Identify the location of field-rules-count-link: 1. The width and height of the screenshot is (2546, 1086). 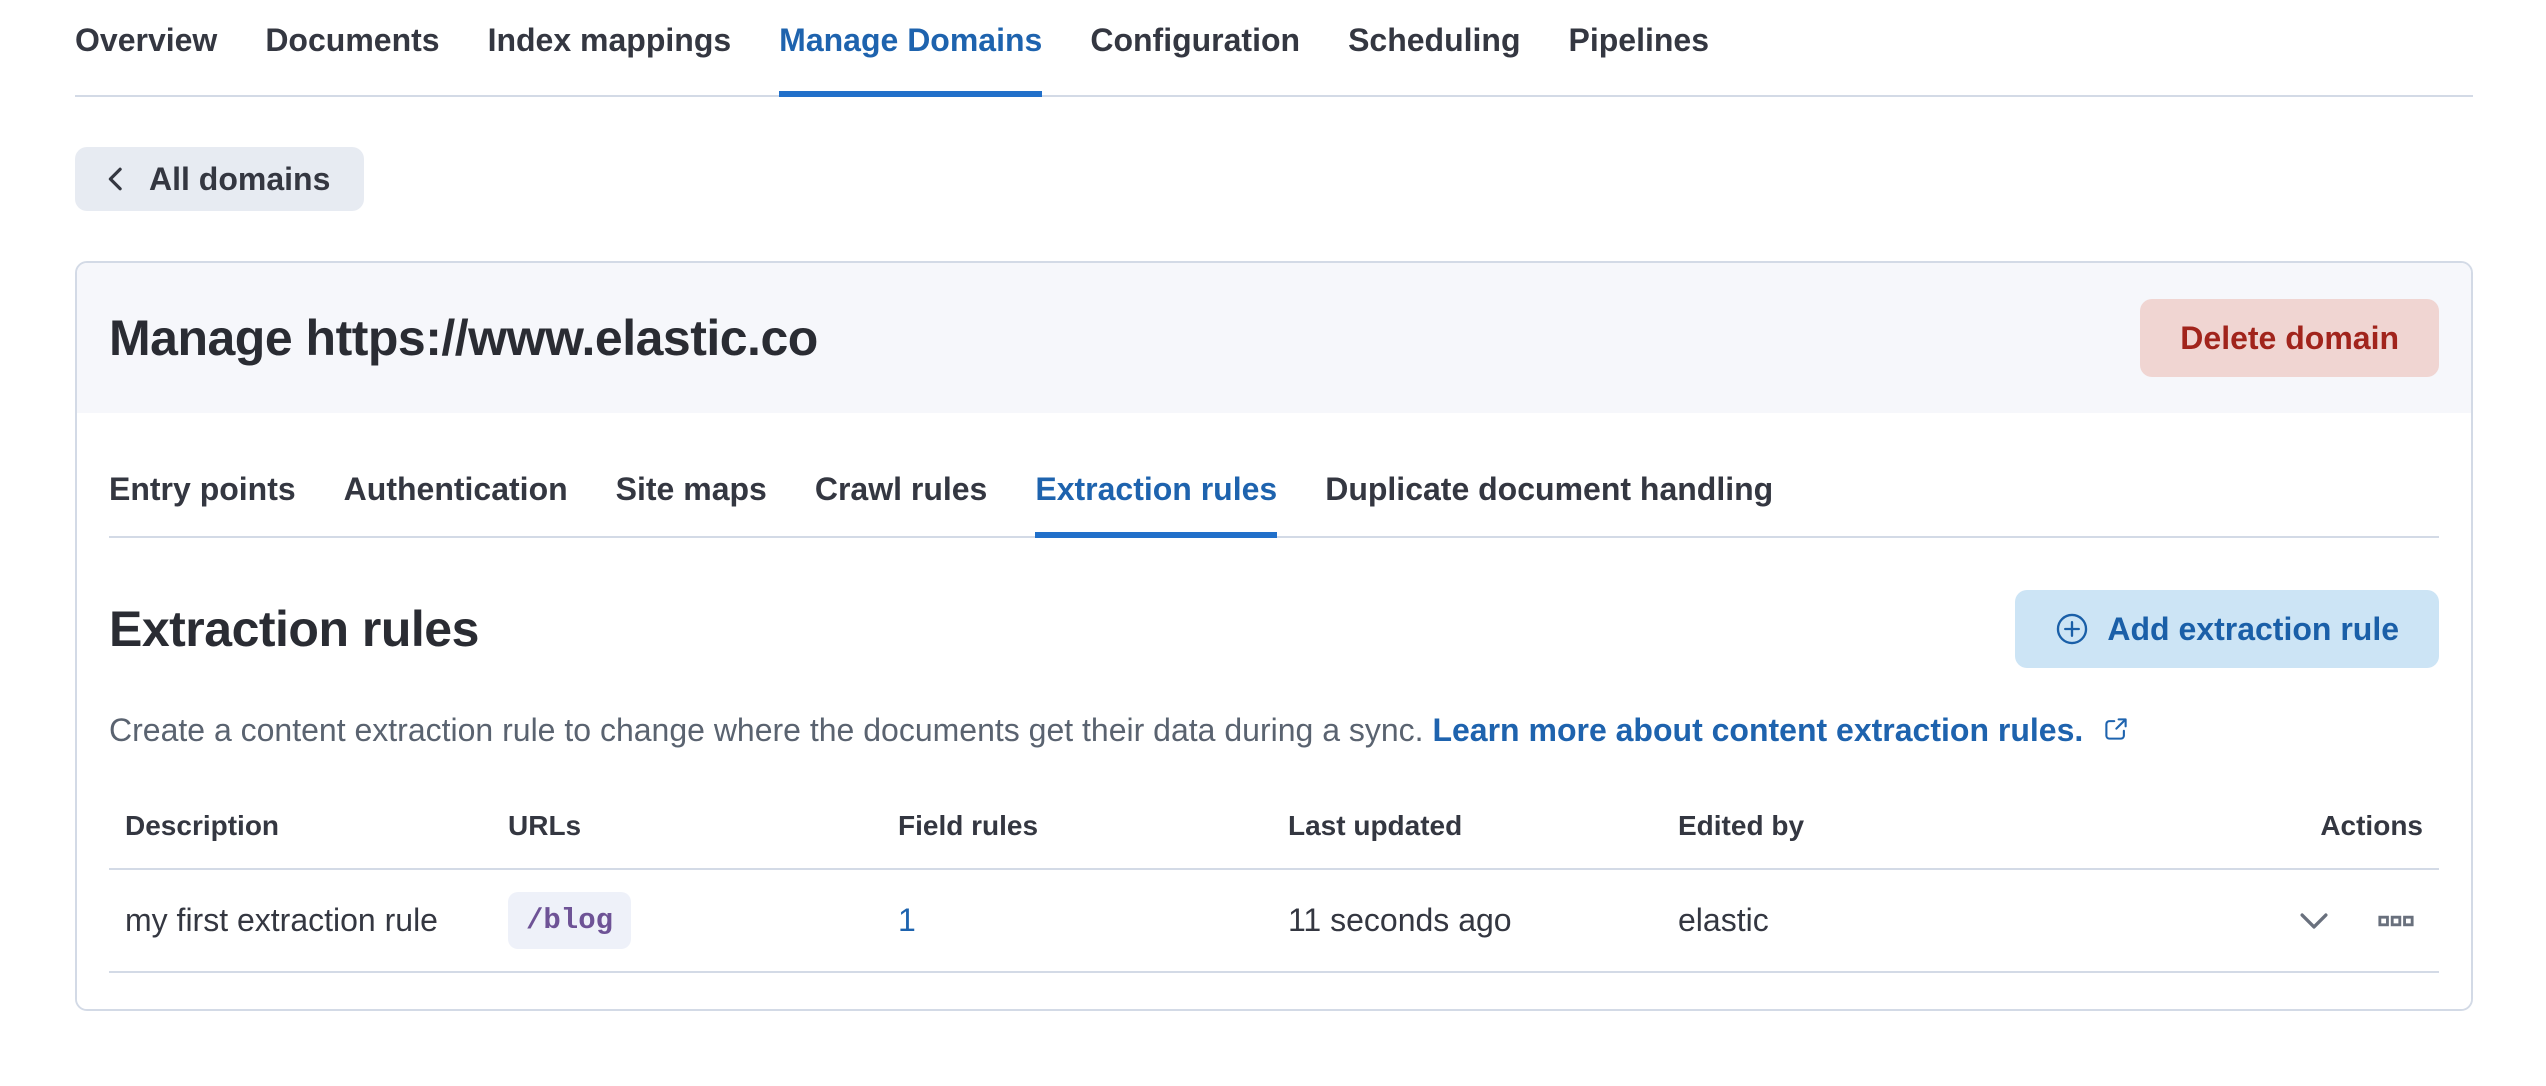
(907, 920).